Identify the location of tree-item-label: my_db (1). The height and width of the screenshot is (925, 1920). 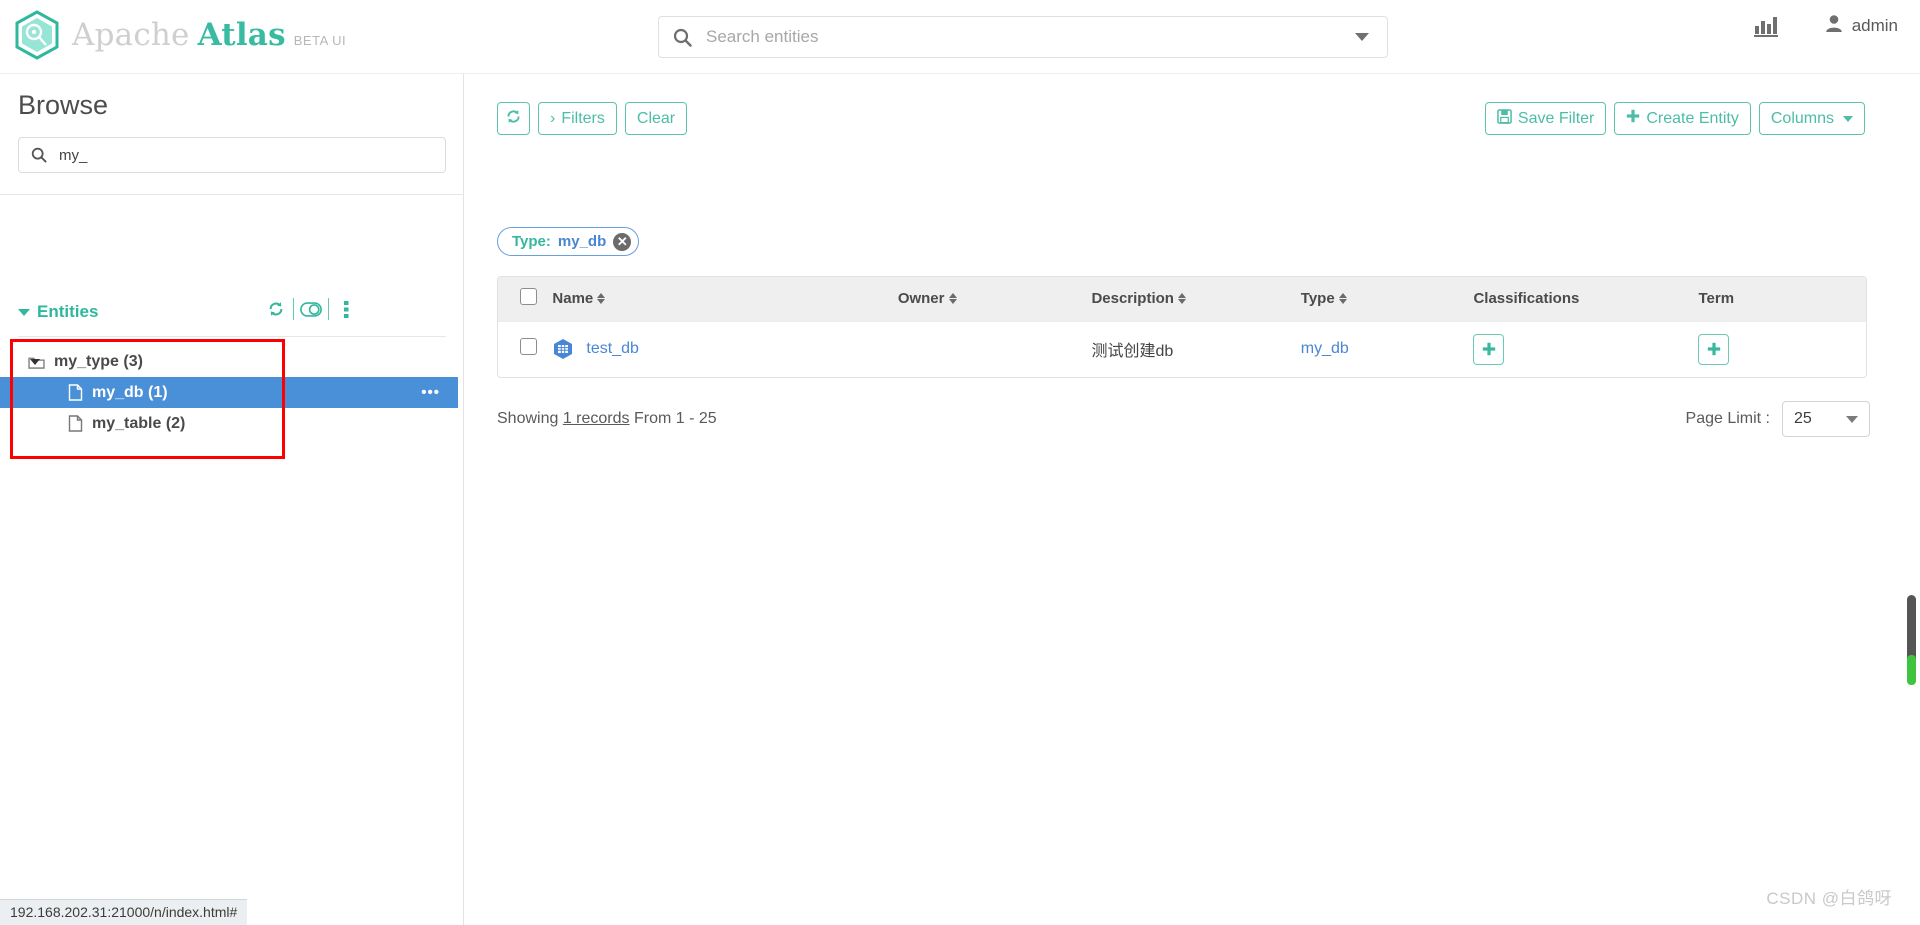
(130, 392).